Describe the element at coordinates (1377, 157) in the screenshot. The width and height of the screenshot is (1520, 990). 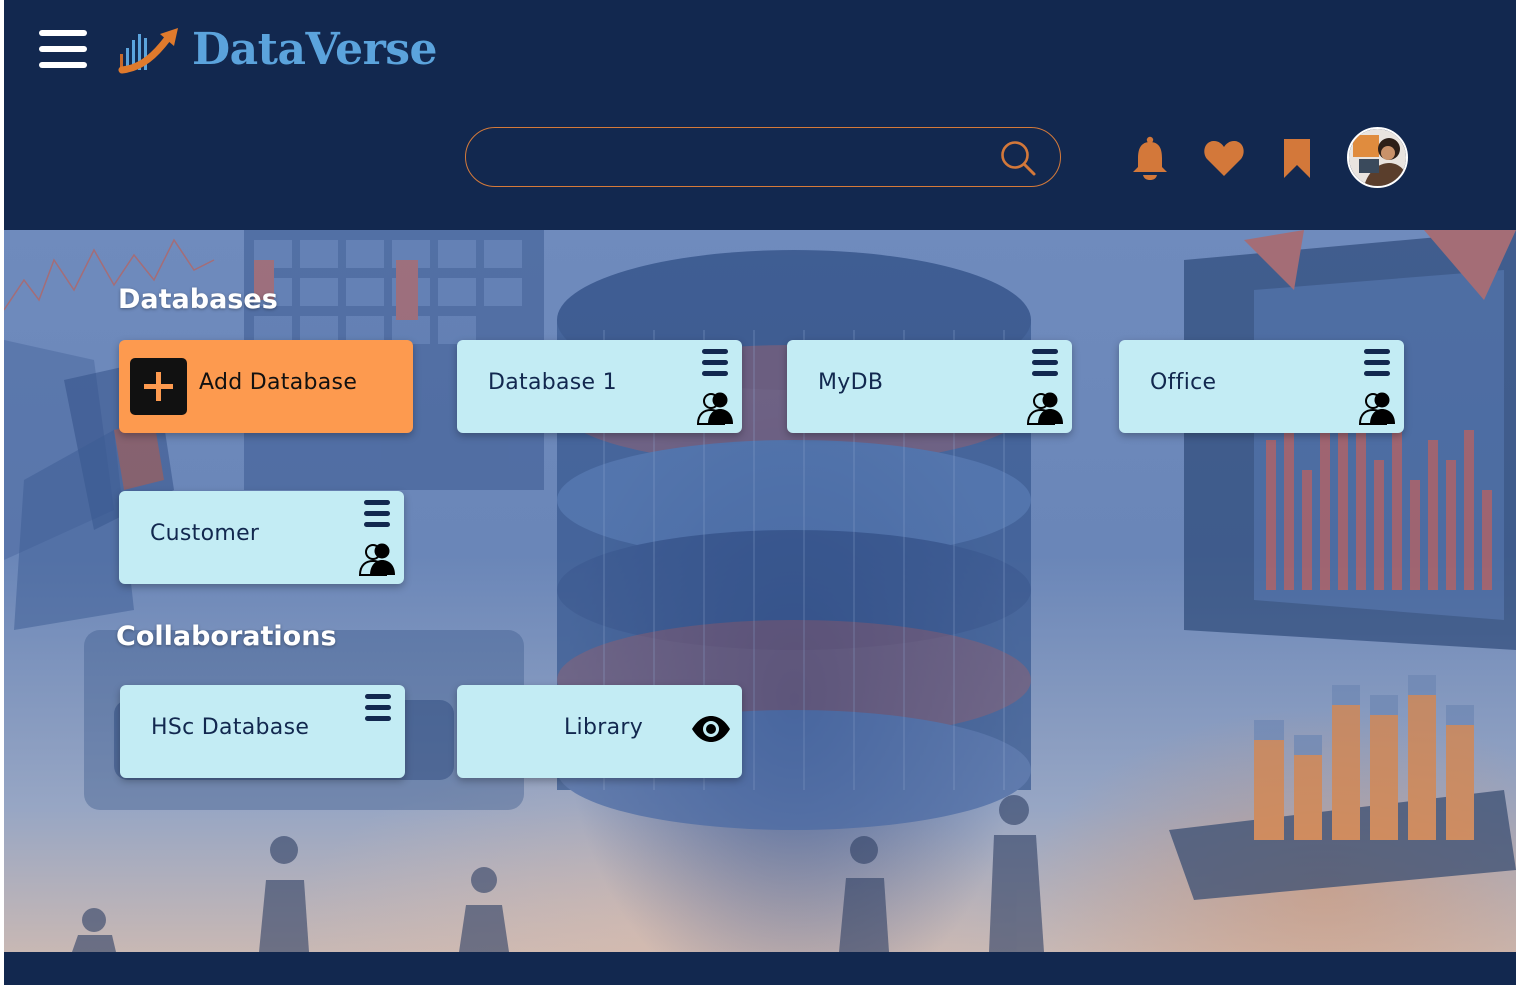
I see `avatar` at that location.